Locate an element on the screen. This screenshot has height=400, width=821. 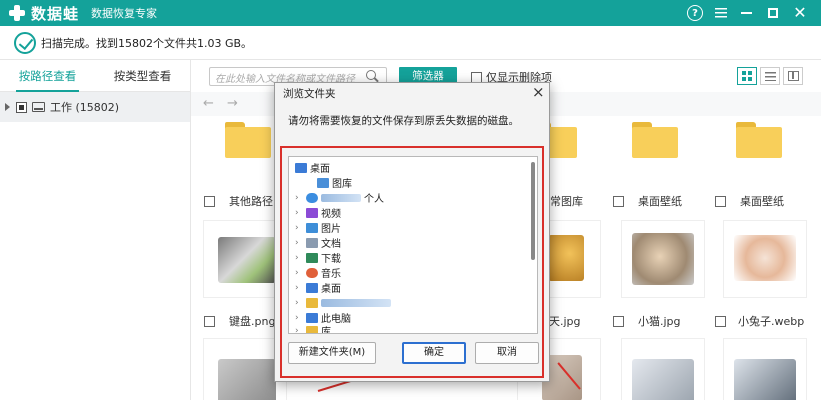
minimize-button is located at coordinates (746, 13).